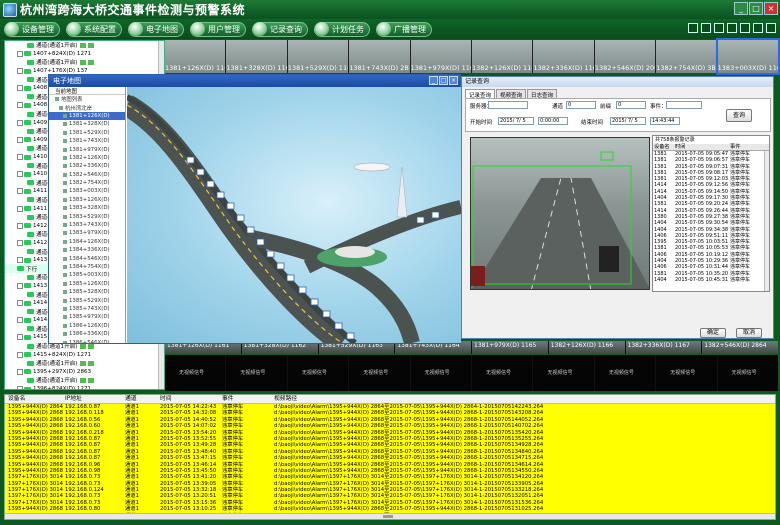 The width and height of the screenshot is (780, 525). Describe the element at coordinates (758, 28) in the screenshot. I see `layout-36-icon` at that location.